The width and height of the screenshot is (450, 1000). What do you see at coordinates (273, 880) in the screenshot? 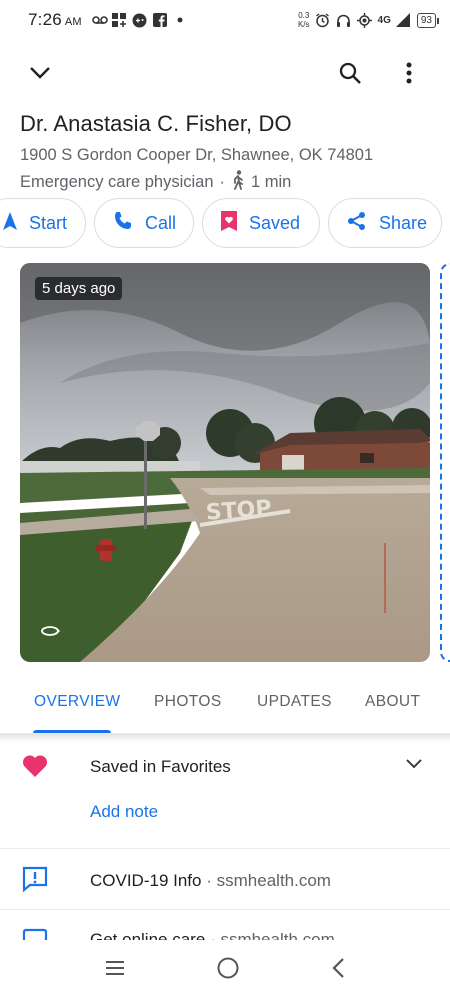
I see `covid-info-source: ssmhealth.com` at bounding box center [273, 880].